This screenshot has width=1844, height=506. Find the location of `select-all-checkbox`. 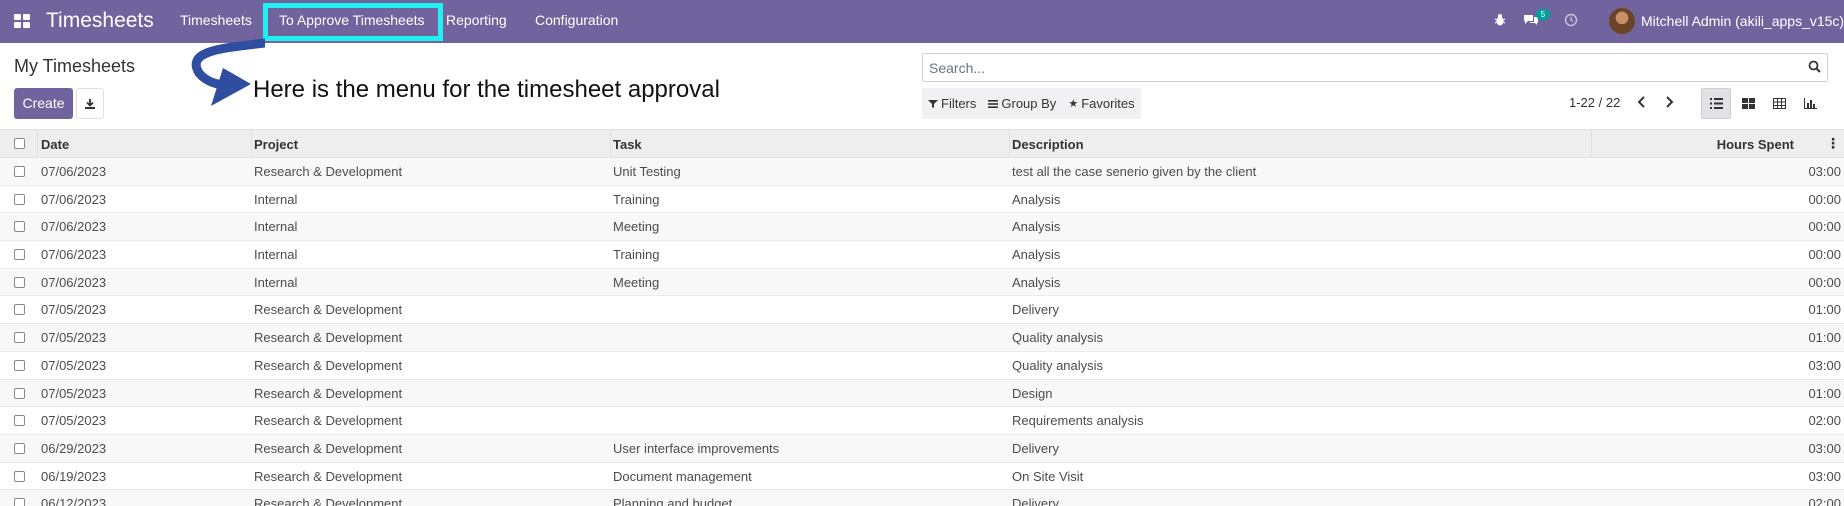

select-all-checkbox is located at coordinates (19, 143).